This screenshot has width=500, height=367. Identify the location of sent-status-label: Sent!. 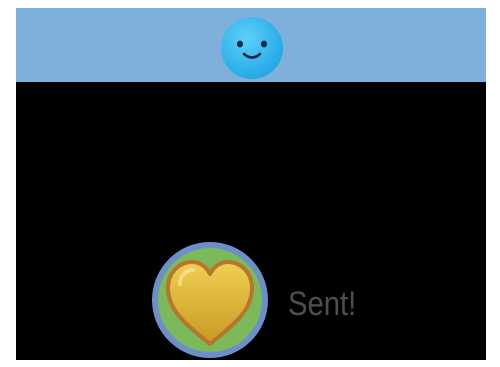
(322, 304).